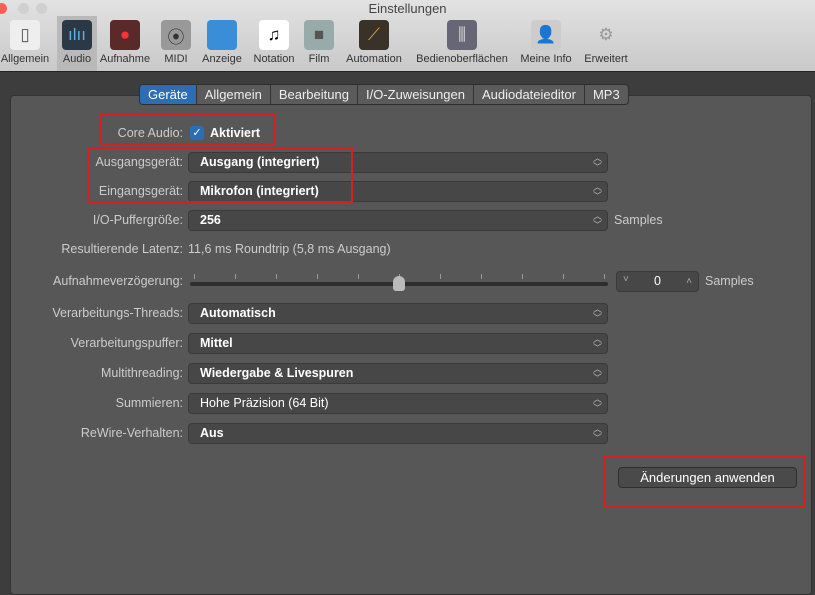 Image resolution: width=815 pixels, height=595 pixels. What do you see at coordinates (122, 249) in the screenshot?
I see `latency-label: Resultierende Latenz:` at bounding box center [122, 249].